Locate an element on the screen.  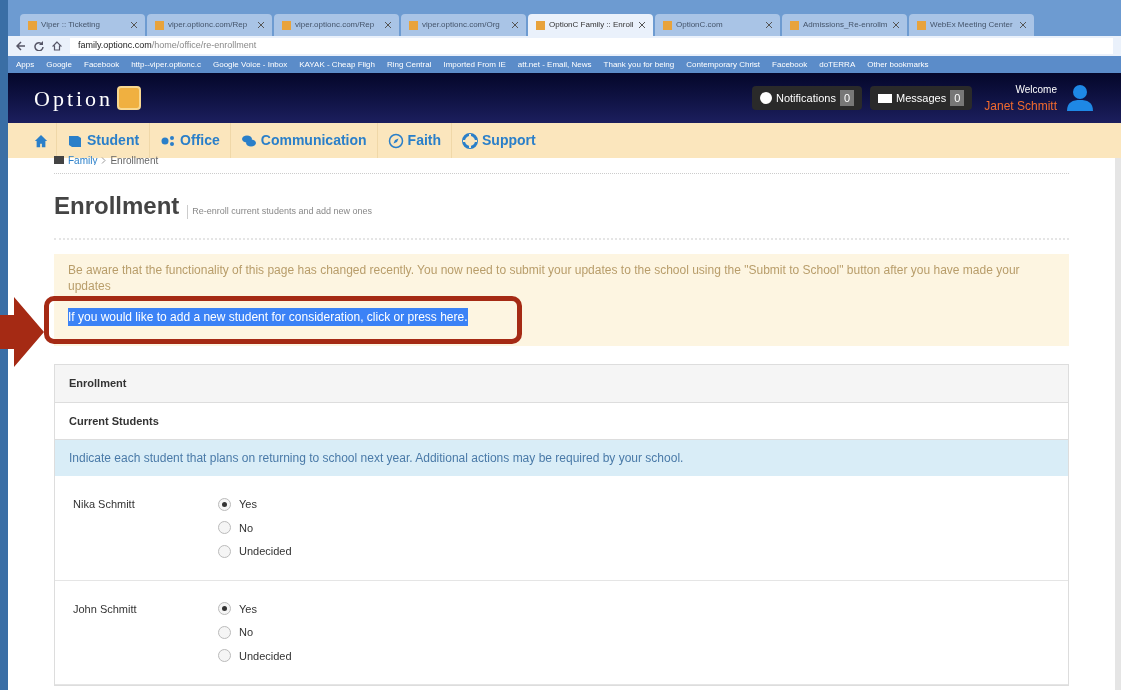
welcome-text: Welcome is located at coordinates (1036, 89).